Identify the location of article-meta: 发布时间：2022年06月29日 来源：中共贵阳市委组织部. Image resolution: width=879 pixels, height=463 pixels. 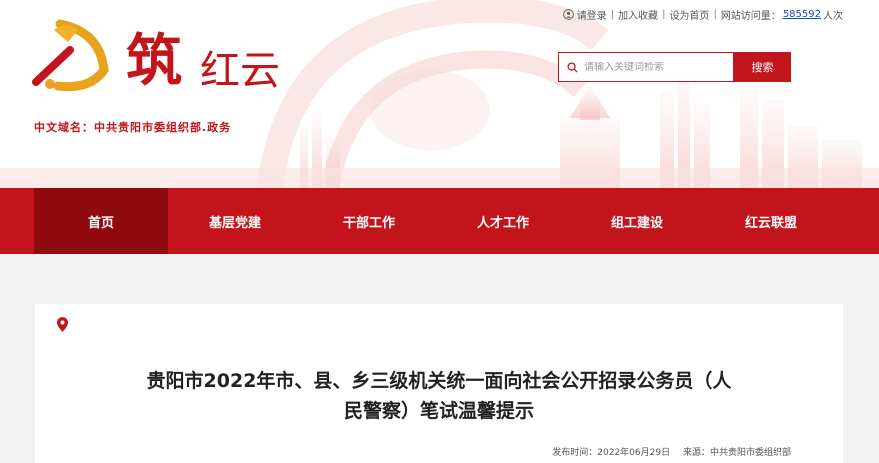
(671, 451).